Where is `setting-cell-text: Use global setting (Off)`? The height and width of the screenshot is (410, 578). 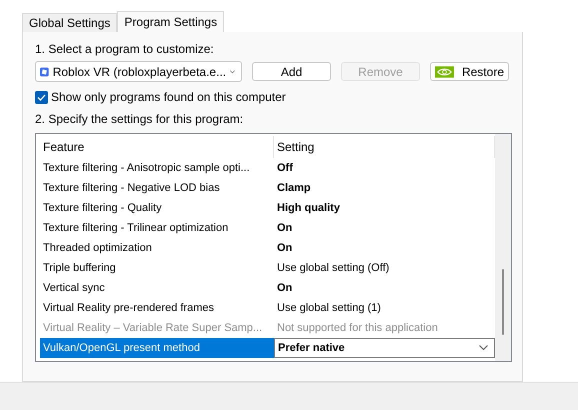
setting-cell-text: Use global setting (Off) is located at coordinates (333, 268).